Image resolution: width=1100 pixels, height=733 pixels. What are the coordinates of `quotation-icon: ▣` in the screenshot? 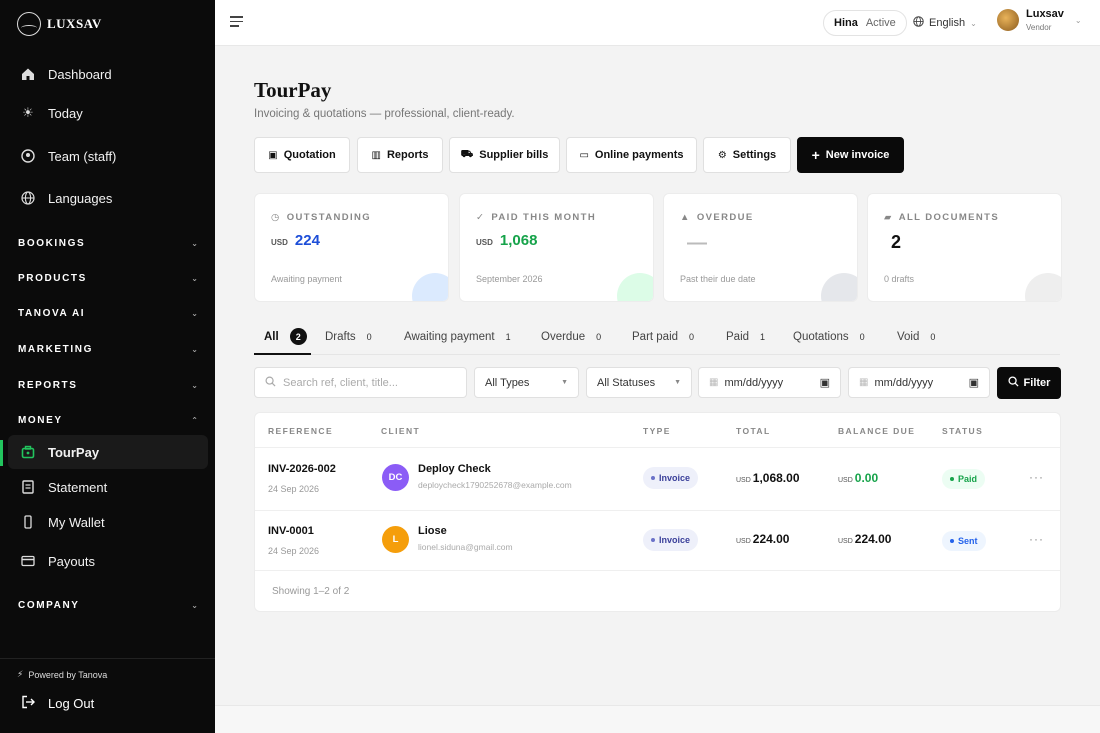 It's located at (273, 155).